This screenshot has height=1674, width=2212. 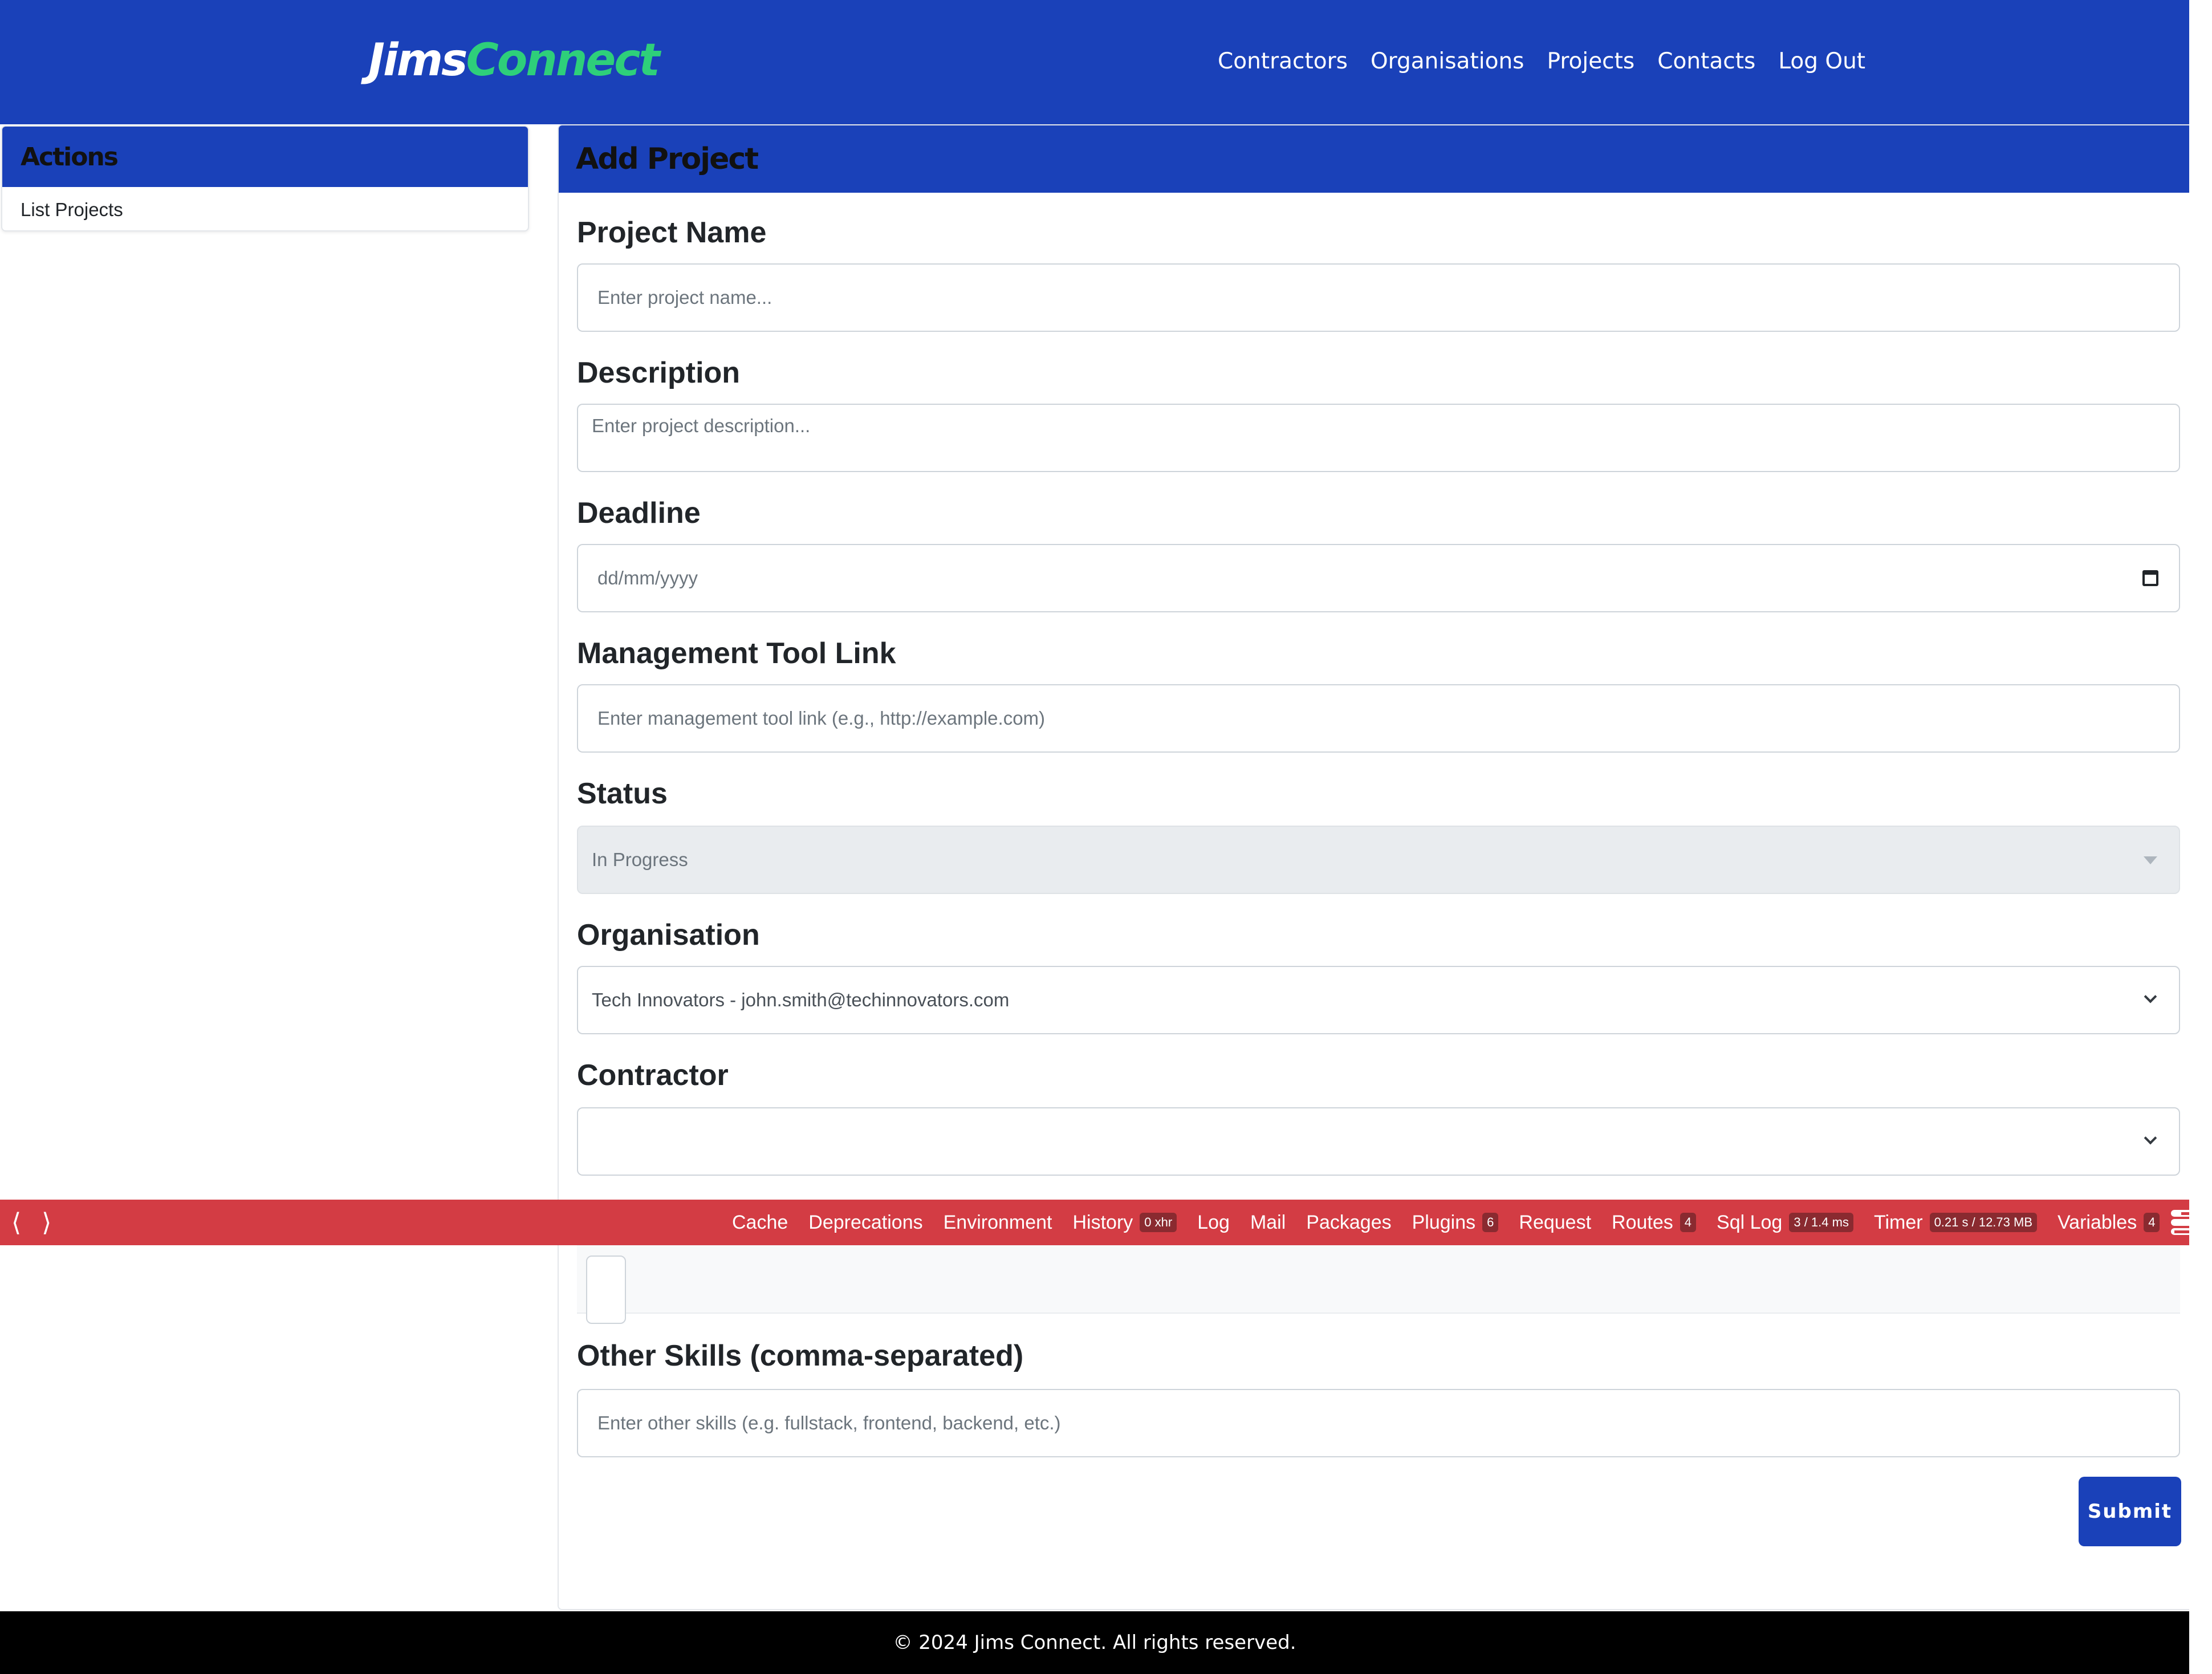 I want to click on debug-panel-variables: Variables 4, so click(x=2109, y=1223).